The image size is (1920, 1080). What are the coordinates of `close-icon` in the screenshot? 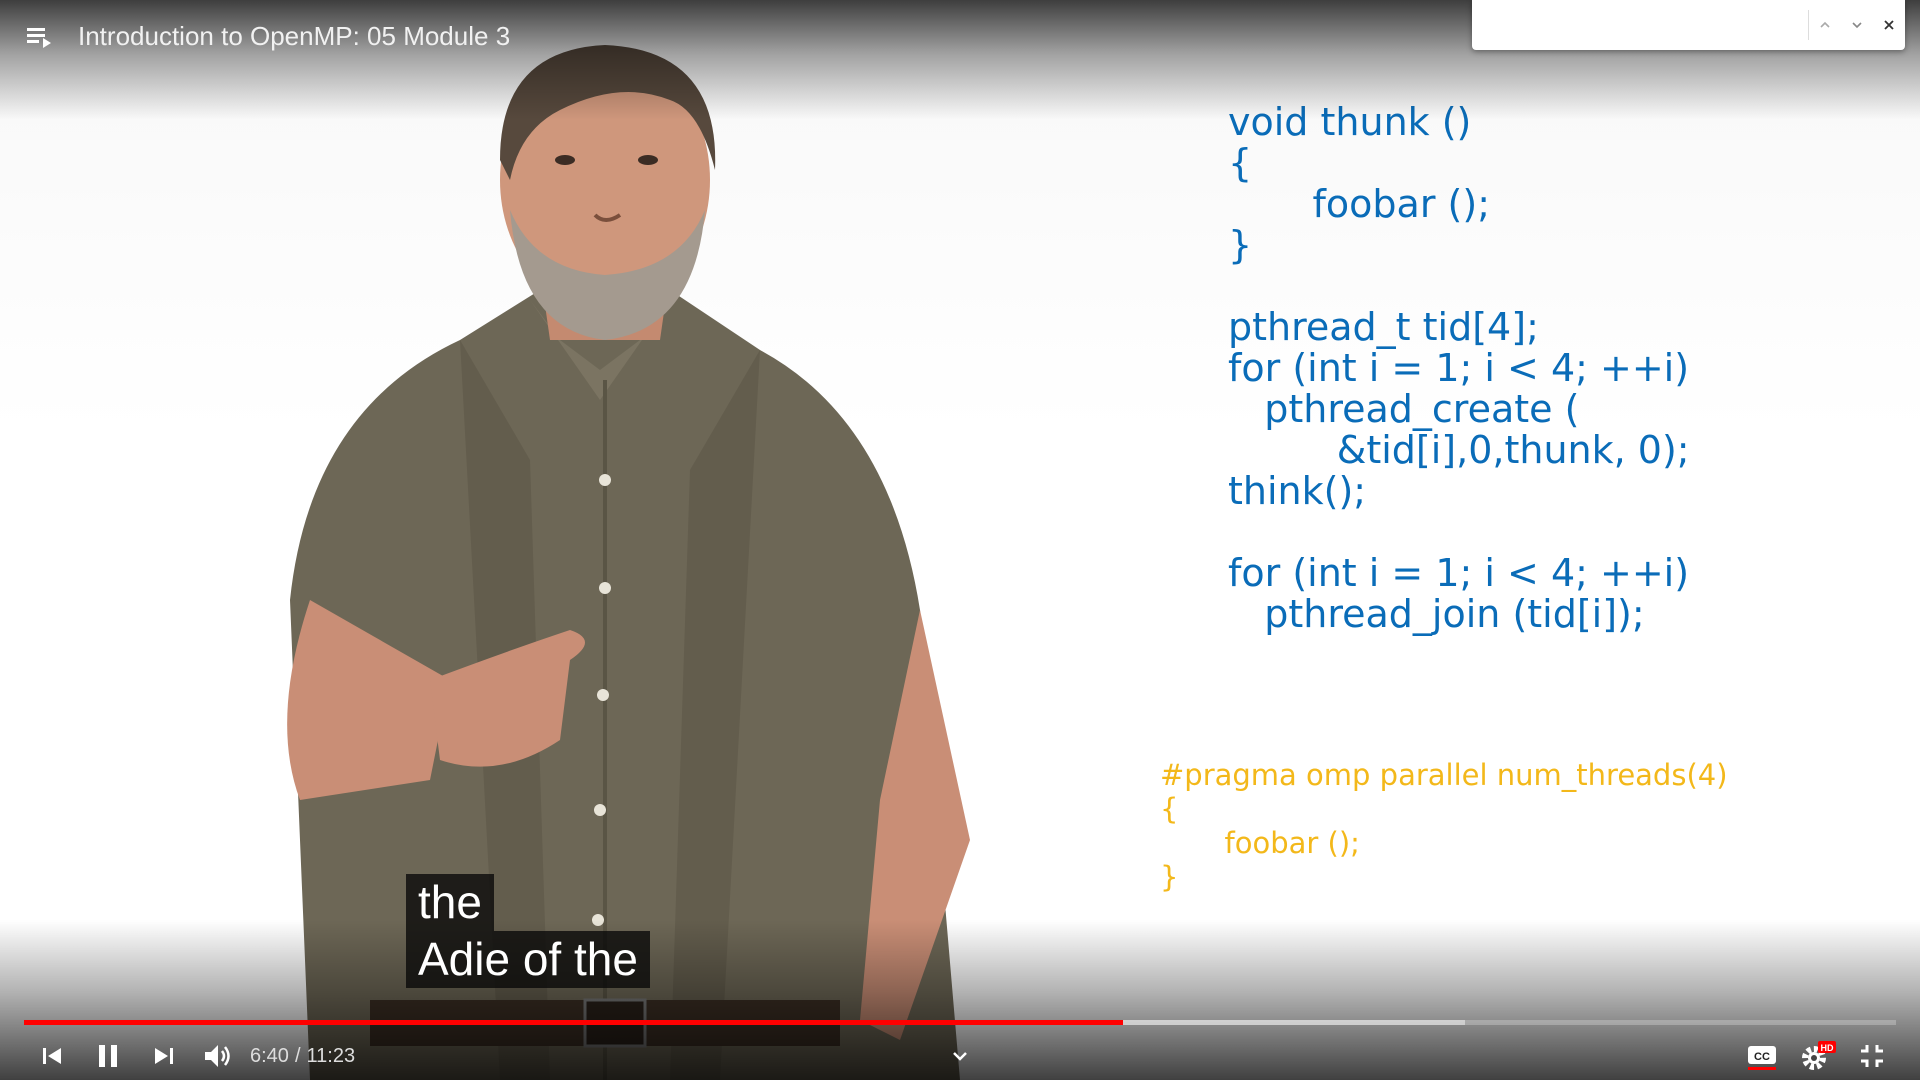 It's located at (1889, 25).